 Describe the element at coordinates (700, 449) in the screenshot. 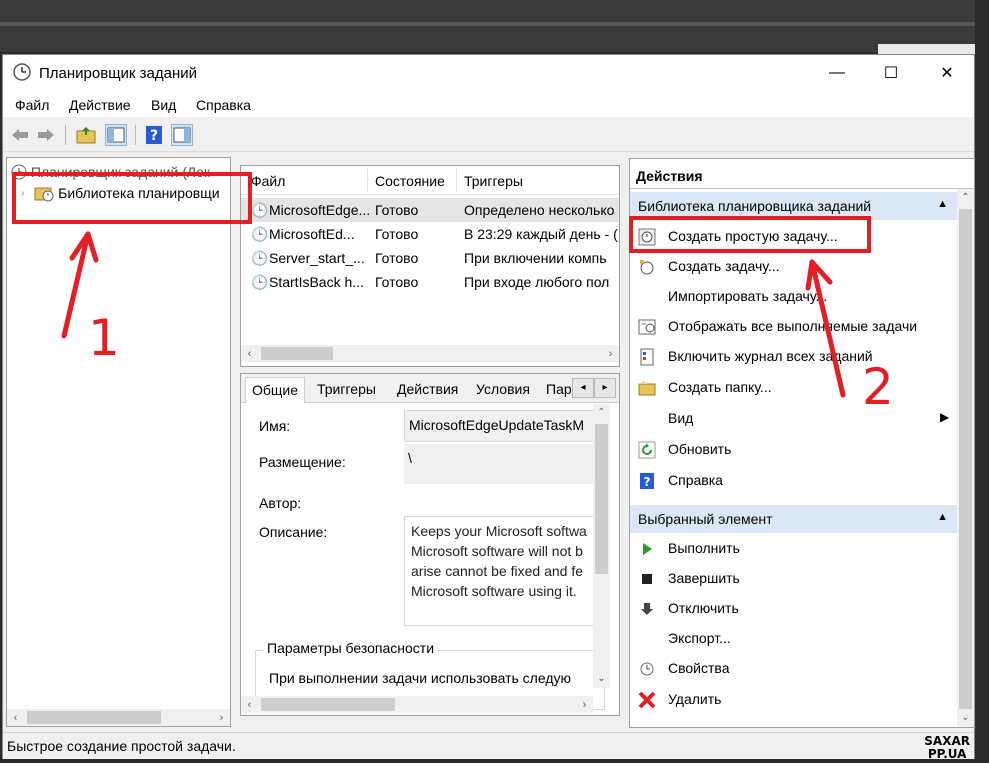

I see `action-label: Обновить` at that location.